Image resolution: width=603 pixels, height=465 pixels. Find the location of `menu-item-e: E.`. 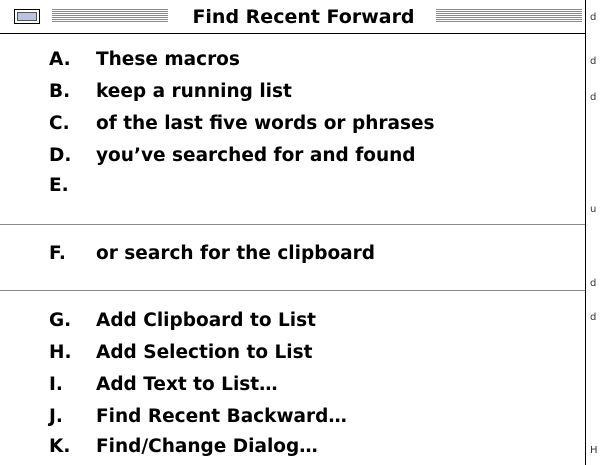

menu-item-e: E. is located at coordinates (292, 186).